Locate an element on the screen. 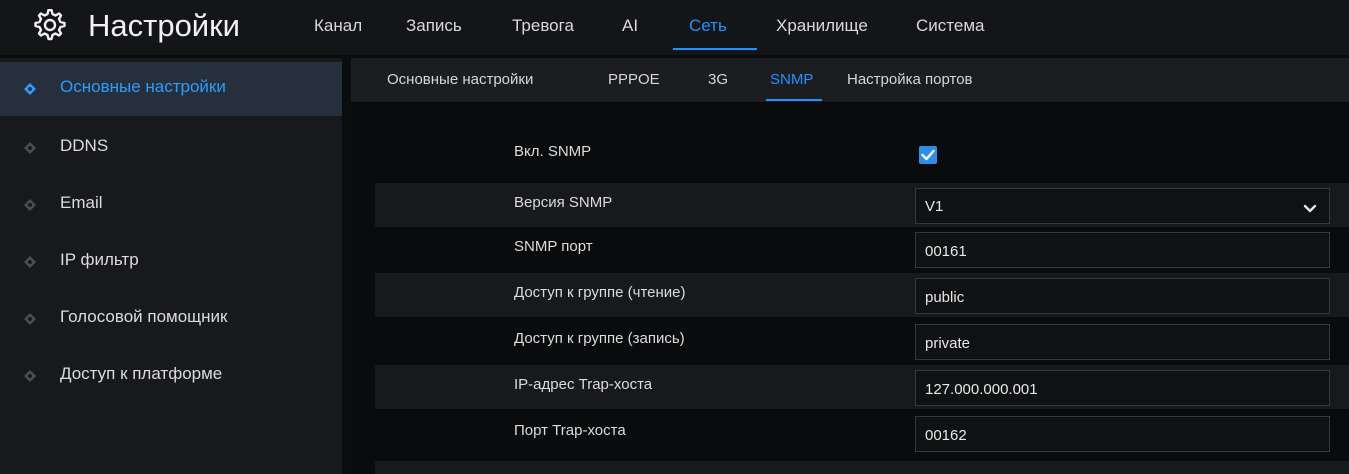 Image resolution: width=1349 pixels, height=474 pixels. sidebar-item-ip-filter: IP фильтр is located at coordinates (171, 262).